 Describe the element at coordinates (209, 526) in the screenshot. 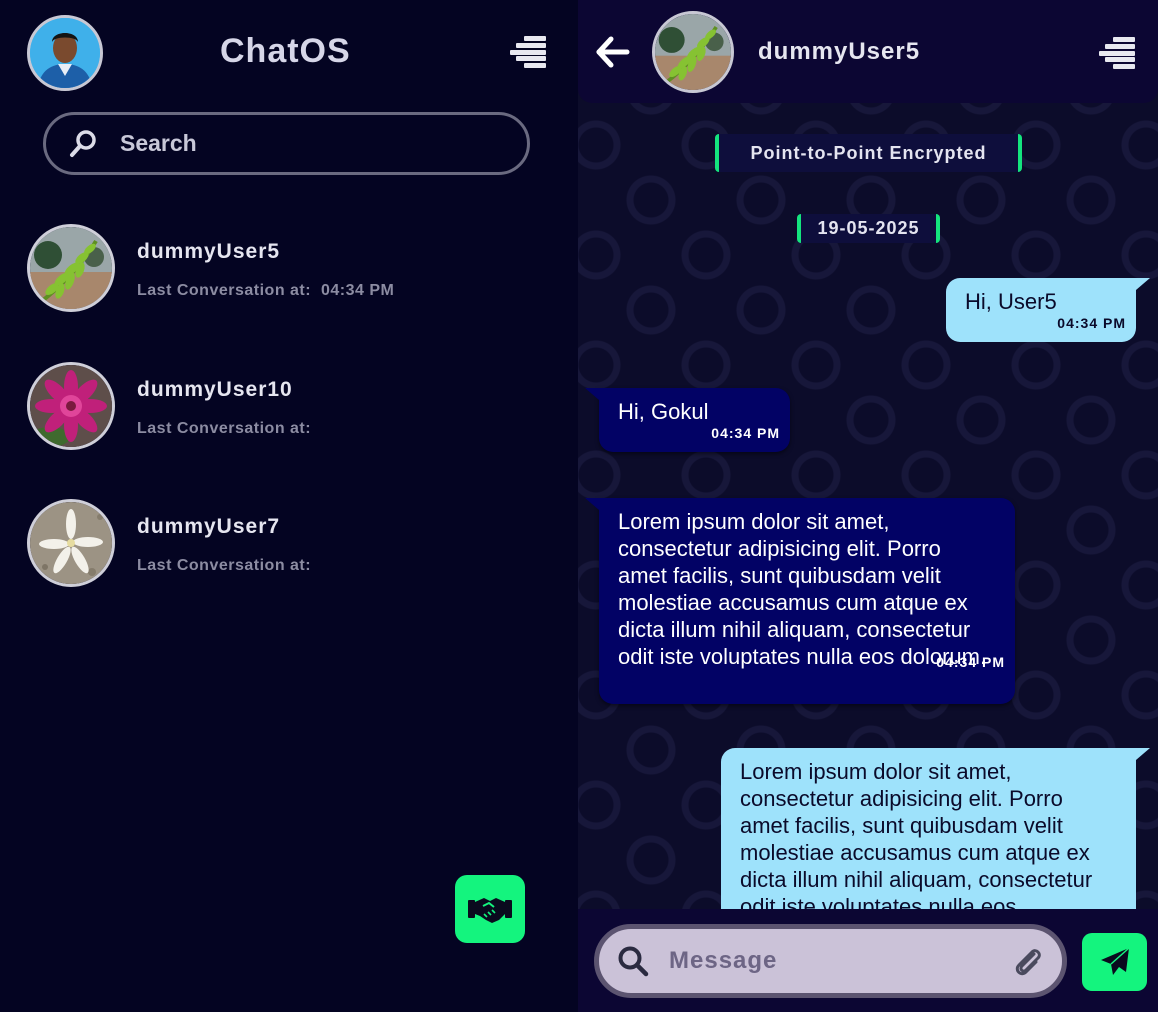

I see `contact-name: dummyUser7` at that location.